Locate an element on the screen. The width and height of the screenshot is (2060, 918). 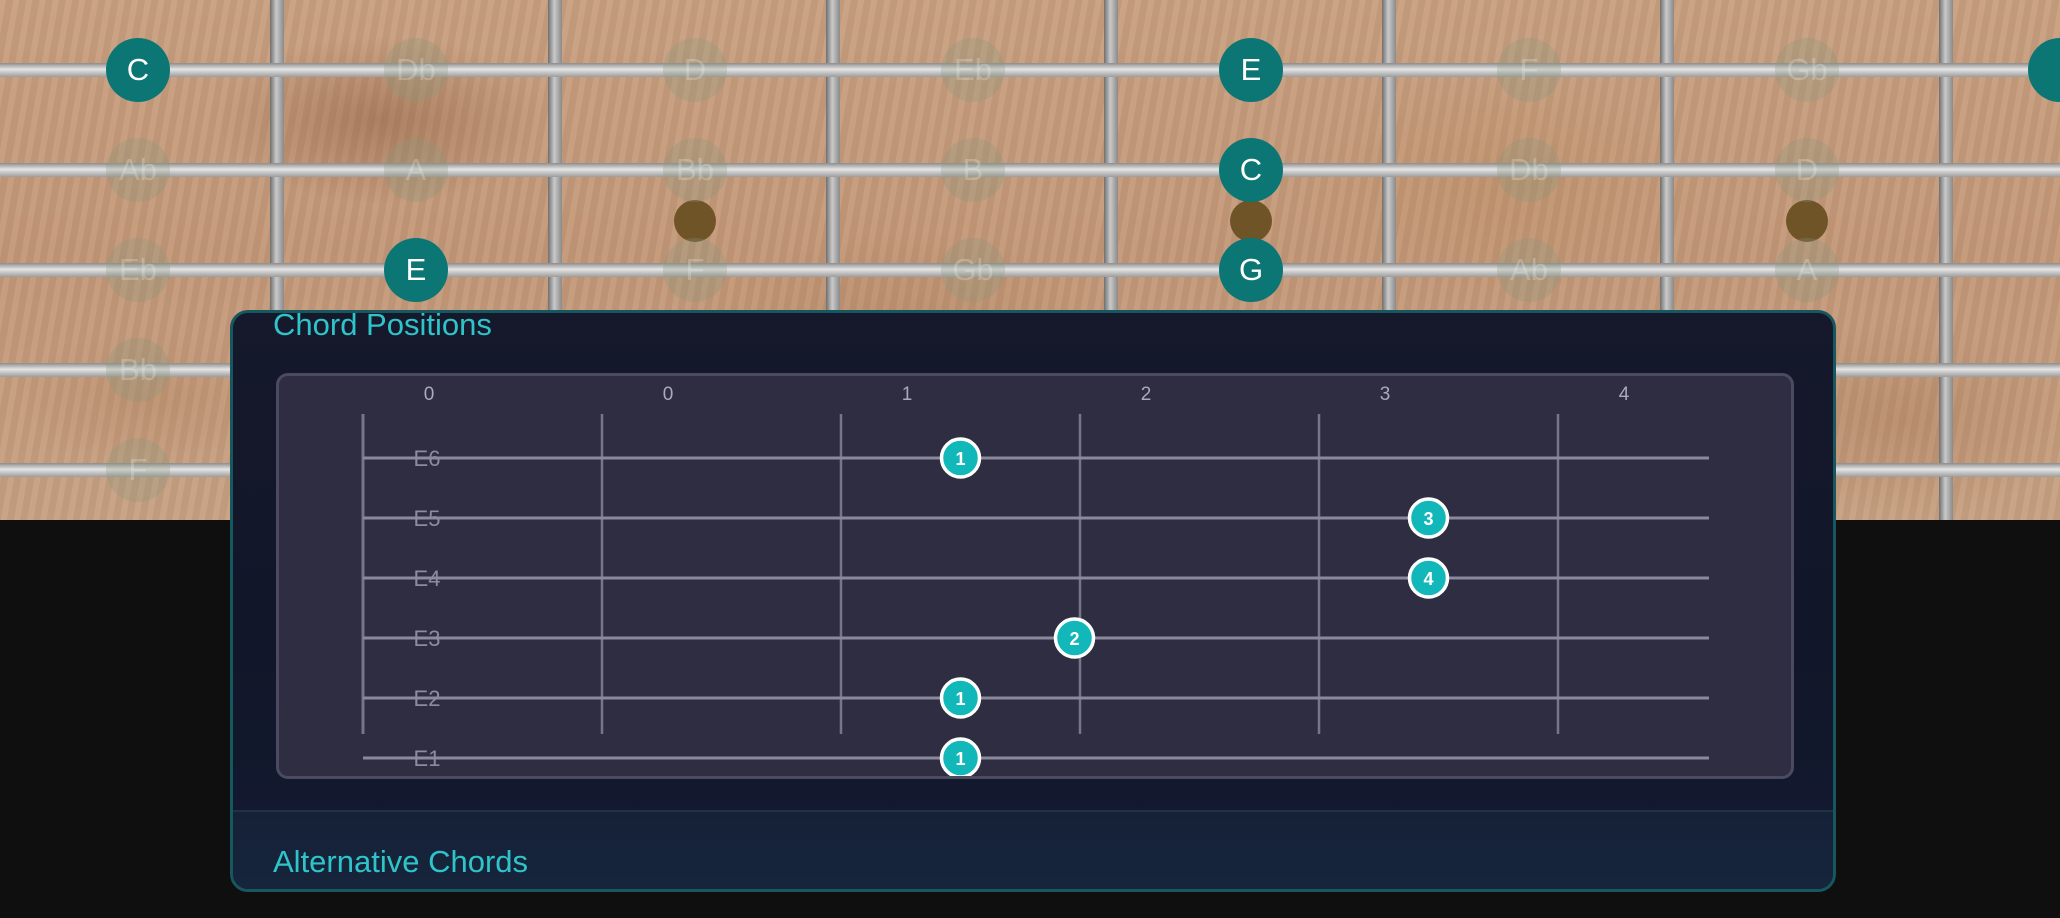
alternative-chords-section: Alternative Chords is located at coordinates (1033, 849).